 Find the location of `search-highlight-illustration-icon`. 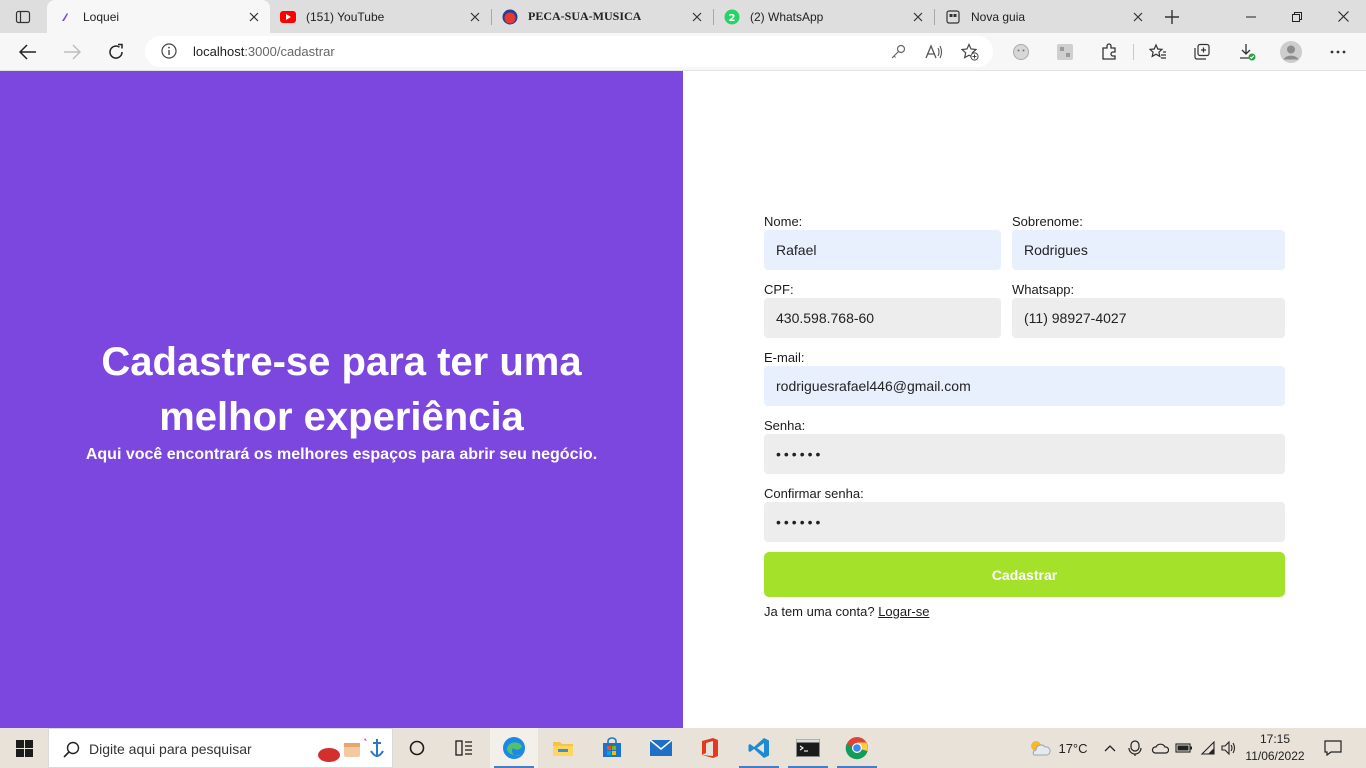

search-highlight-illustration-icon is located at coordinates (353, 749).